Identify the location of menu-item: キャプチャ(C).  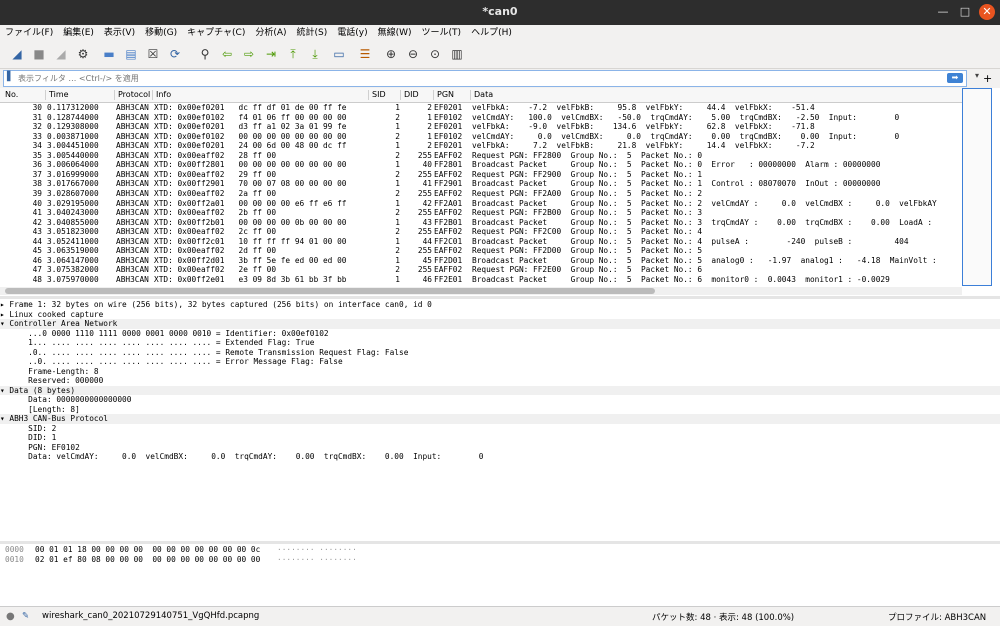
(216, 33).